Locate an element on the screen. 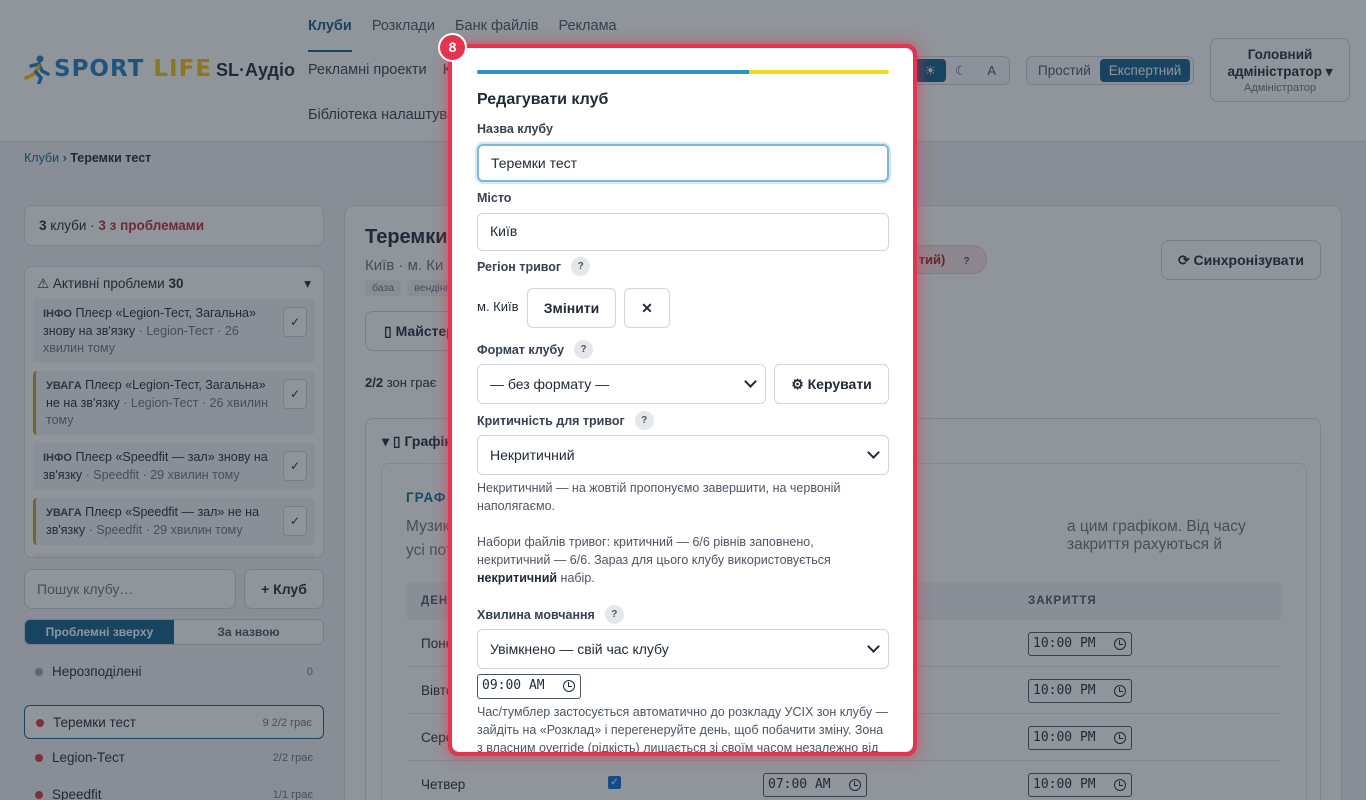  step-badge: 8 is located at coordinates (452, 47).